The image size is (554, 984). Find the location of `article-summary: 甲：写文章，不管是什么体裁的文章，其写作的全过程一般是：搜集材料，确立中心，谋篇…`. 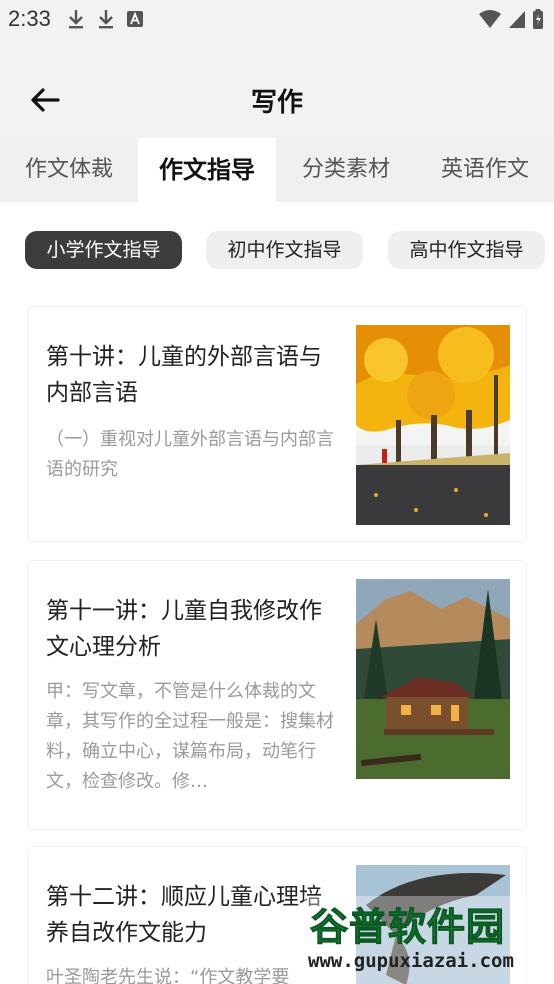

article-summary: 甲：写文章，不管是什么体裁的文章，其写作的全过程一般是：搜集材料，确立中心，谋篇… is located at coordinates (190, 736).